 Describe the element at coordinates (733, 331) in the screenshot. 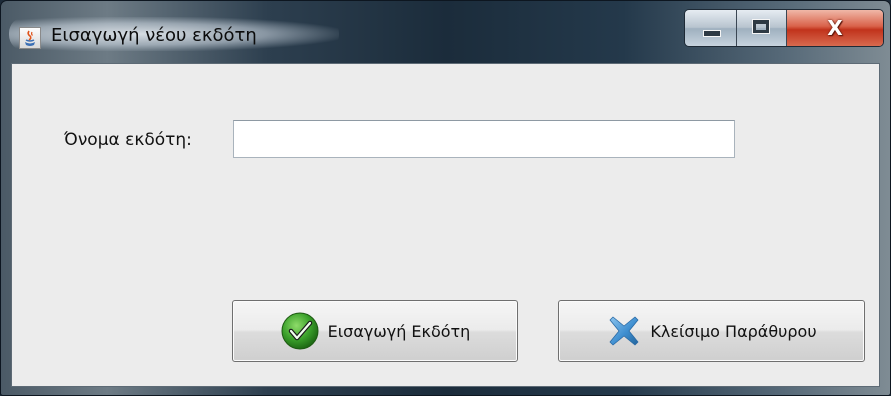

I see `close-window-label: Κλείσιμο Παράθυρου` at that location.